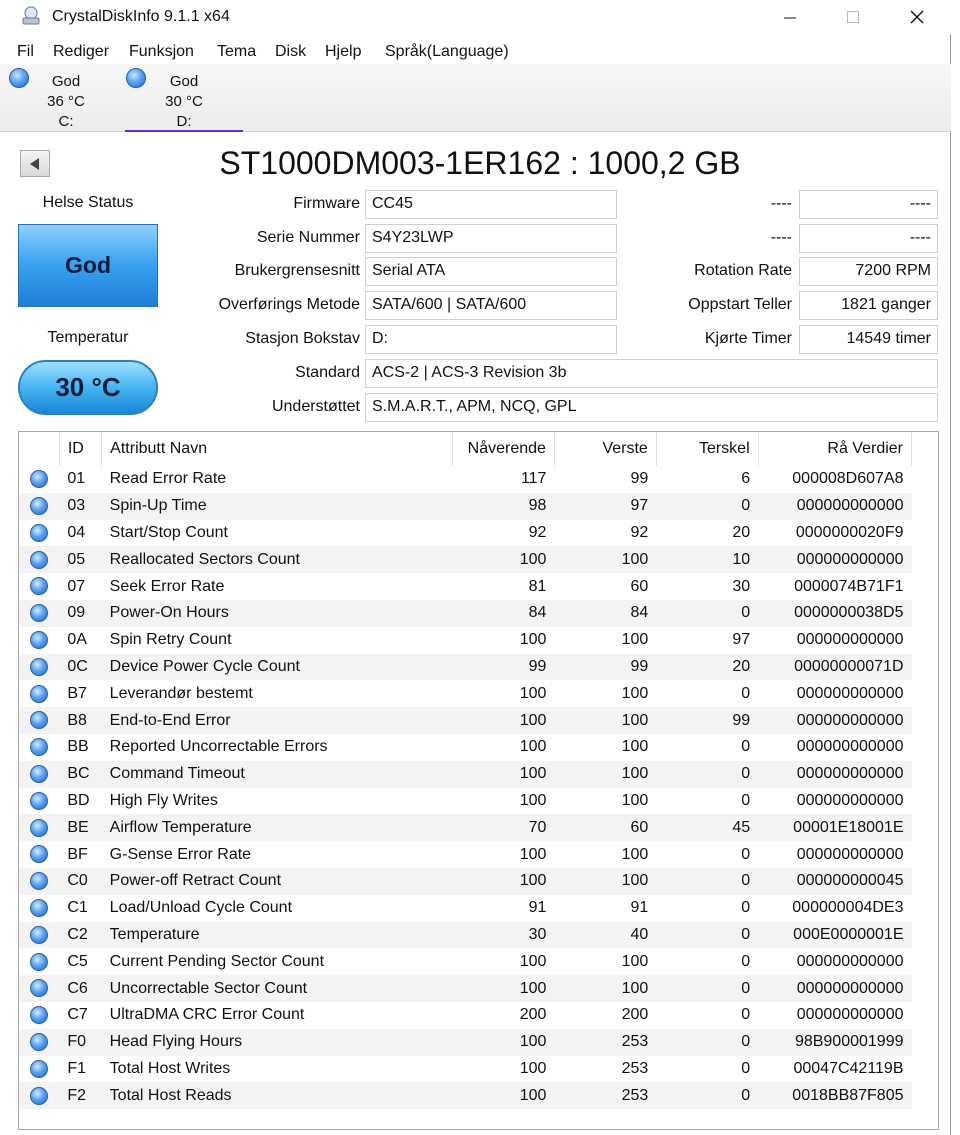  What do you see at coordinates (465, 1042) in the screenshot?
I see `table-row: F0 Head Flying Hours 100 253 0 98B900001999` at bounding box center [465, 1042].